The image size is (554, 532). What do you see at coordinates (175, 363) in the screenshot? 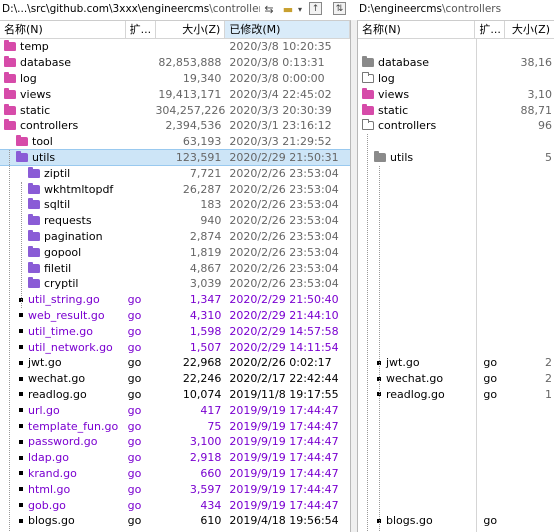
I see `file-row: jwt.go go 22,968 2020/2/26 0:02:17` at bounding box center [175, 363].